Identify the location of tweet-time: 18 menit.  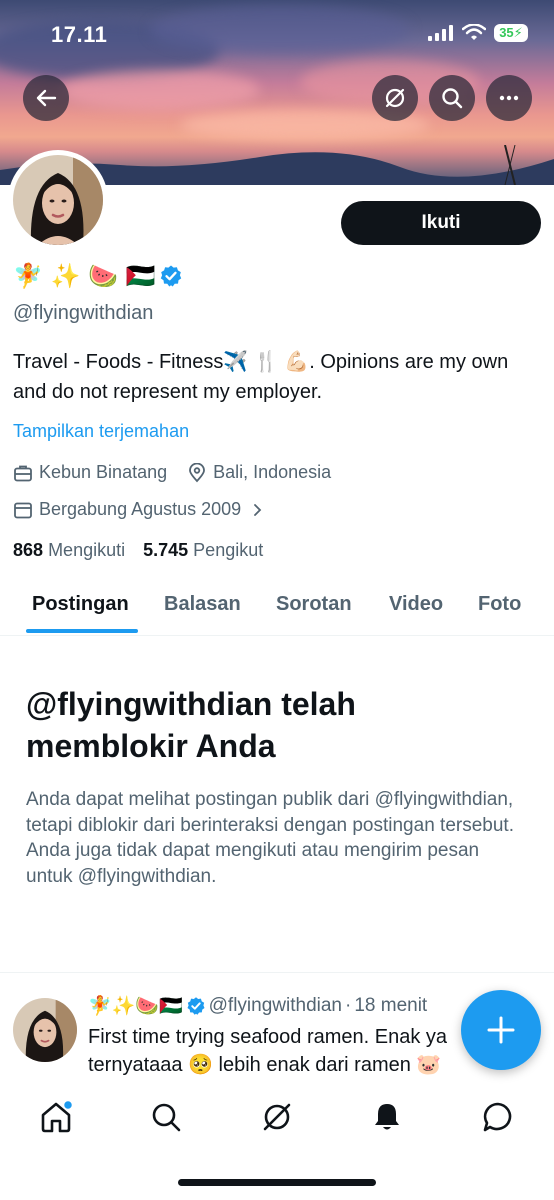
(391, 1005).